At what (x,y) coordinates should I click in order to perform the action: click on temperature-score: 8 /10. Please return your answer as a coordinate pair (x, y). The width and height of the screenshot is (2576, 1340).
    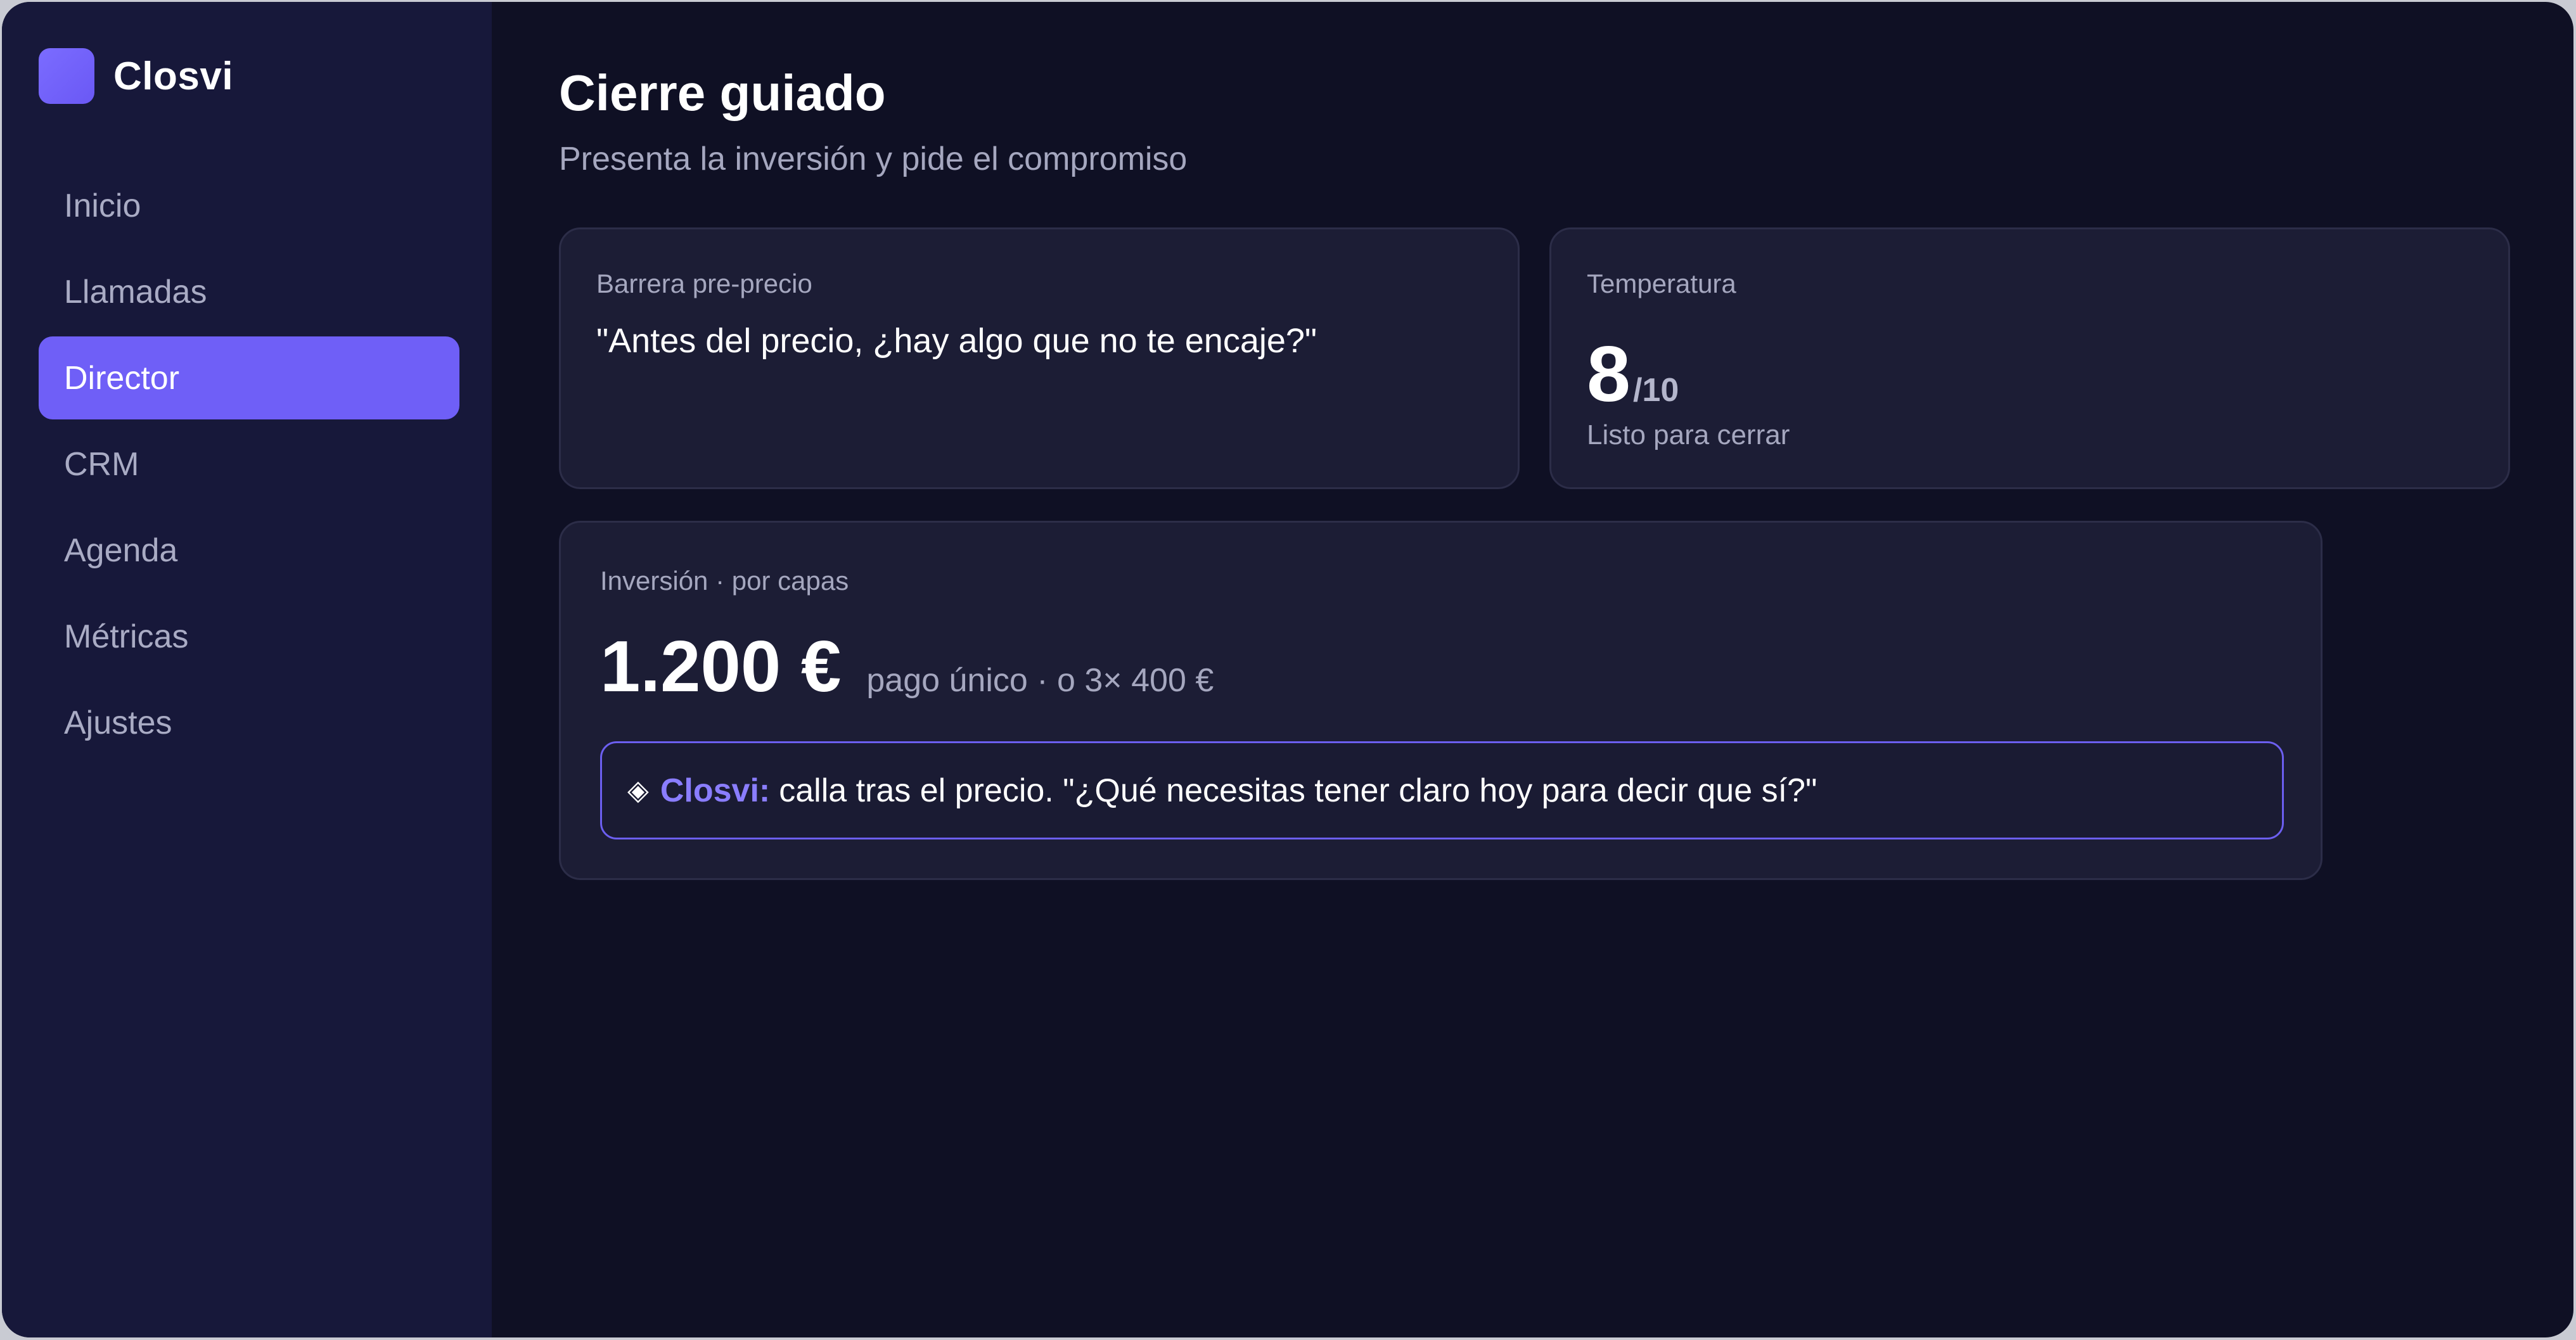
    Looking at the image, I should click on (1633, 374).